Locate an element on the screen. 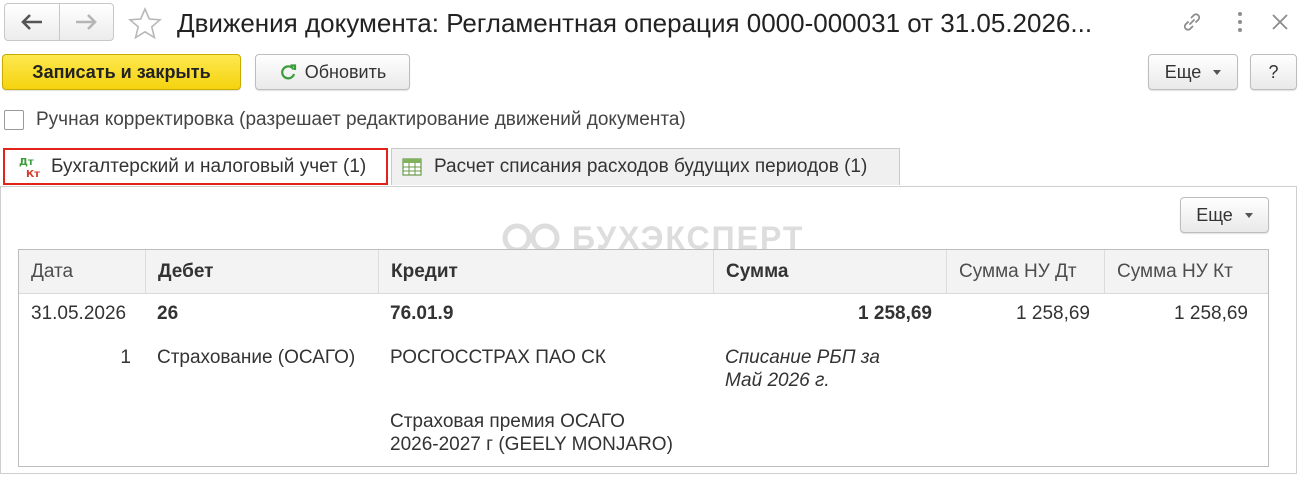  panel-more-label: Еще is located at coordinates (1214, 215).